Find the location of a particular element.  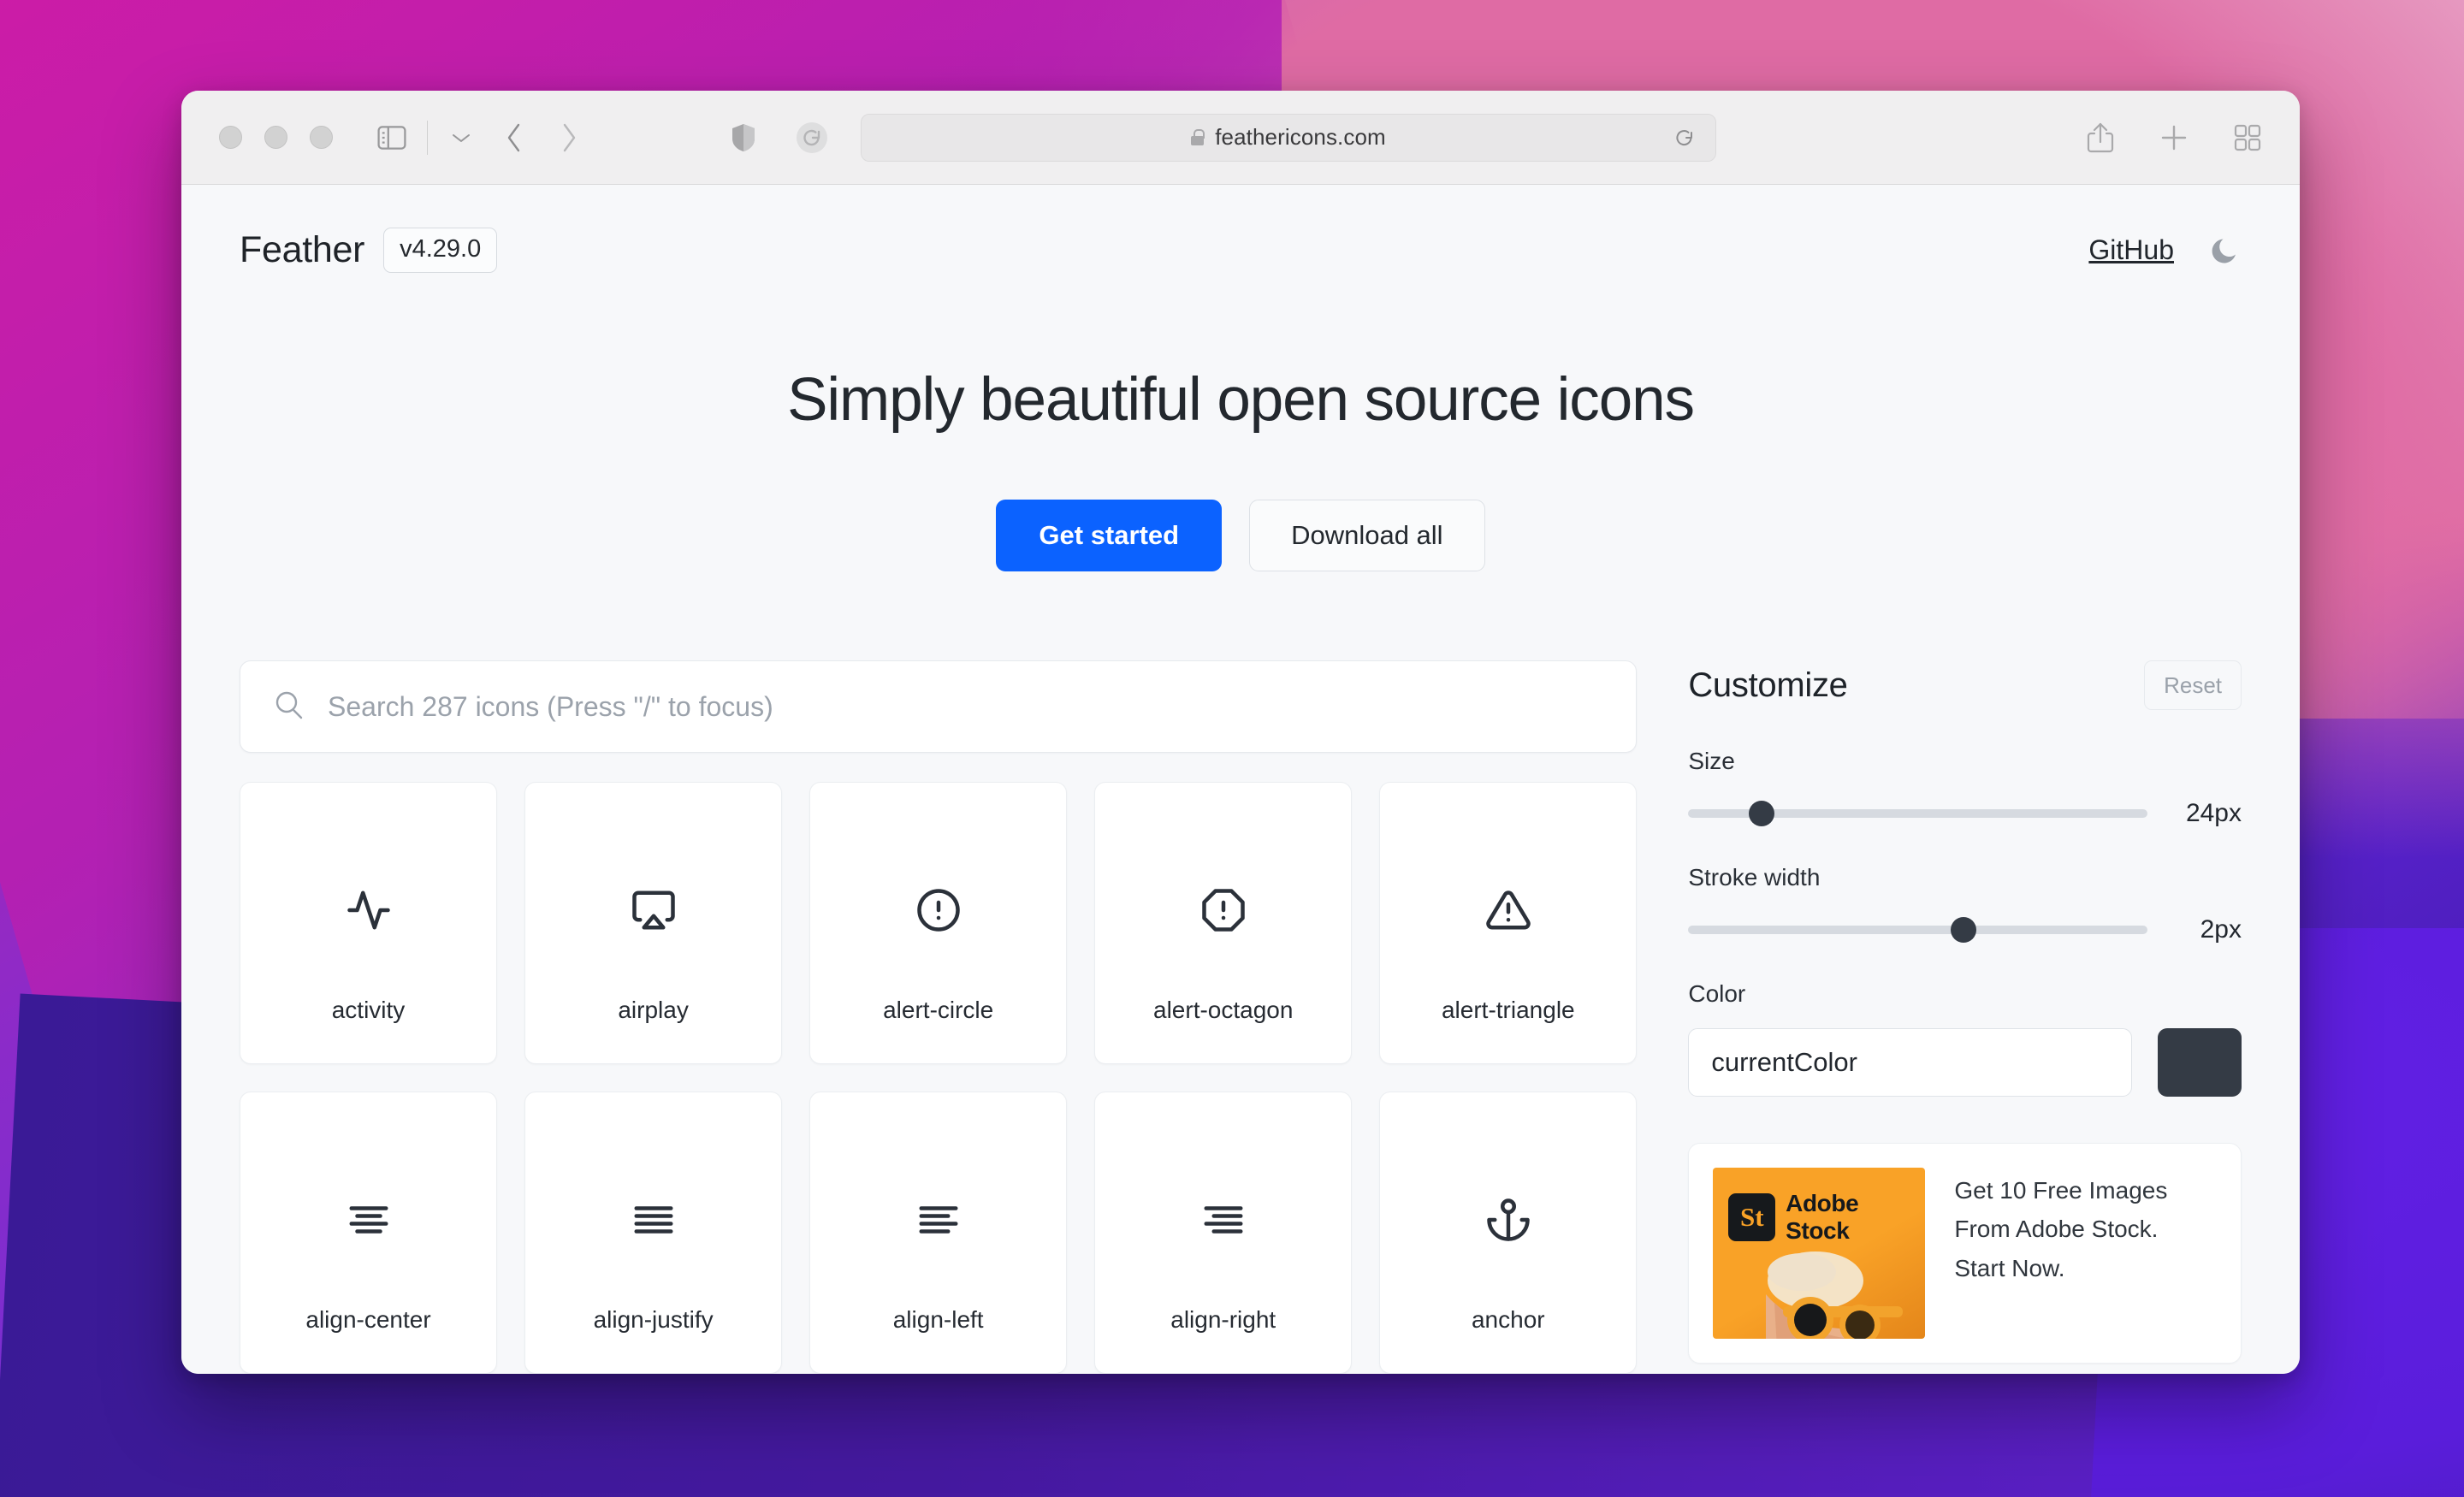

ad-line-2: From Adobe Stock. is located at coordinates (2056, 1229).